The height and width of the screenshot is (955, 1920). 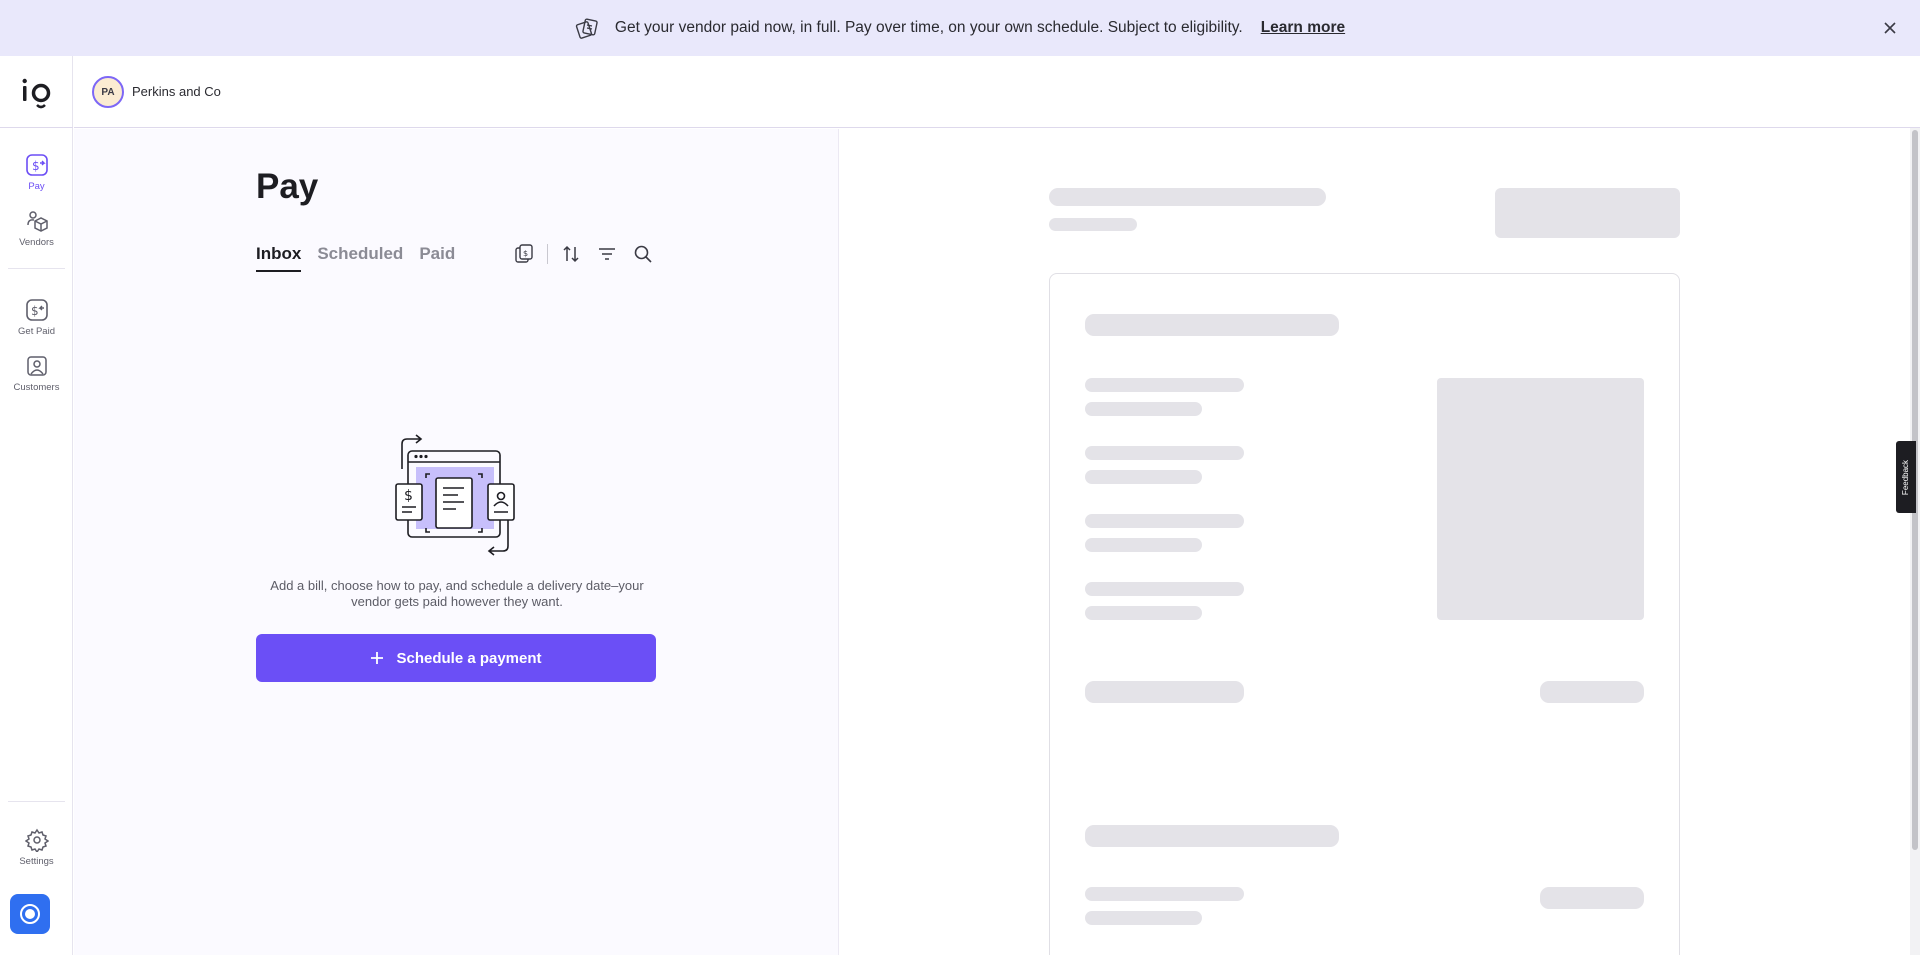 What do you see at coordinates (469, 658) in the screenshot?
I see `schedule-payment-label: Schedule a payment` at bounding box center [469, 658].